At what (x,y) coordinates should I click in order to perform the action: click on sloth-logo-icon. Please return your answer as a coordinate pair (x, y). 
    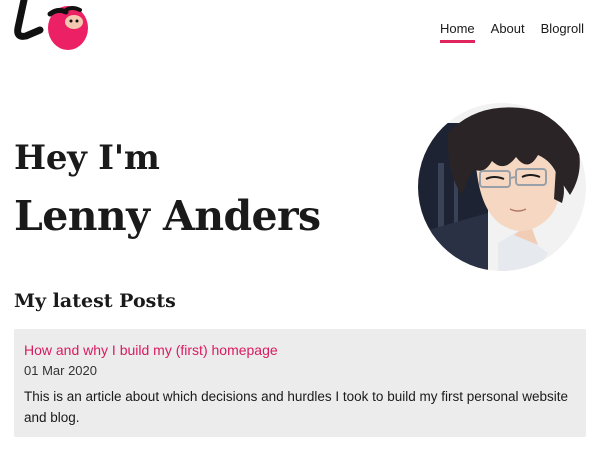
    Looking at the image, I should click on (51, 25).